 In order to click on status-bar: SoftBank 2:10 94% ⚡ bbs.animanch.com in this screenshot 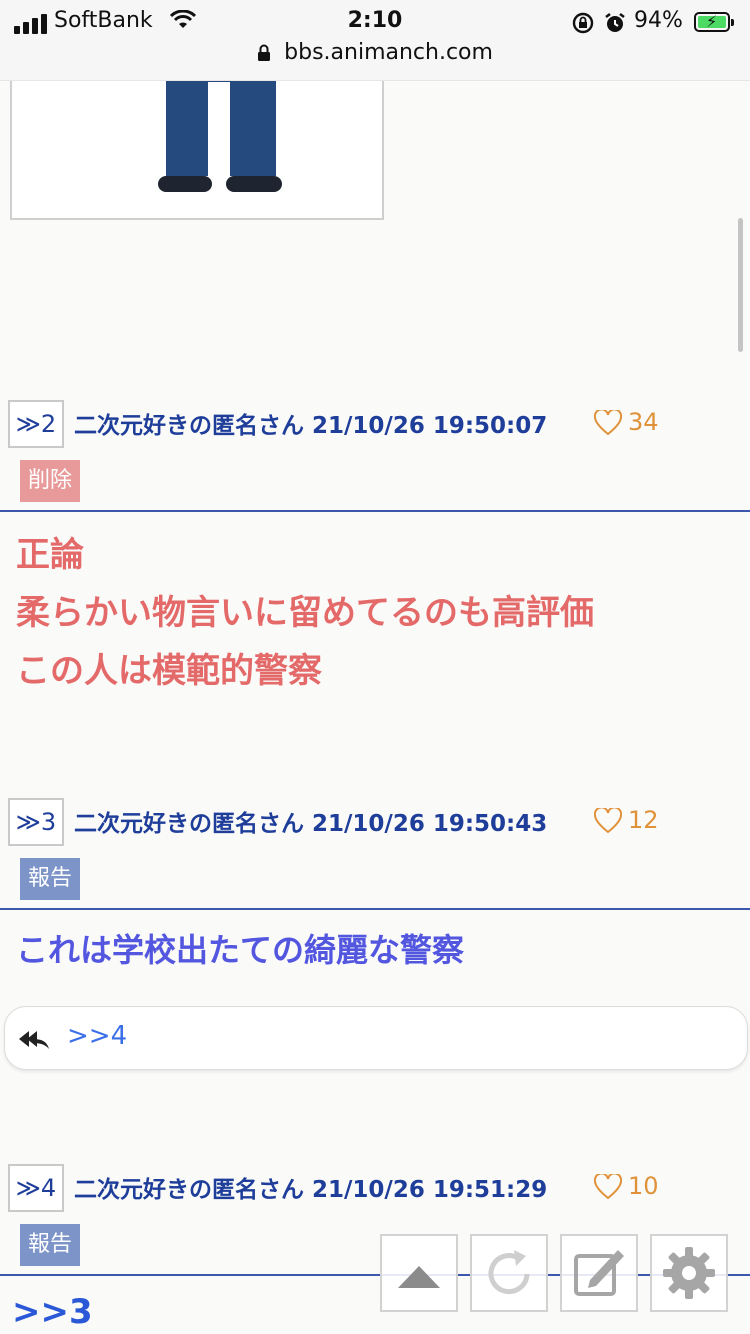, I will do `click(375, 40)`.